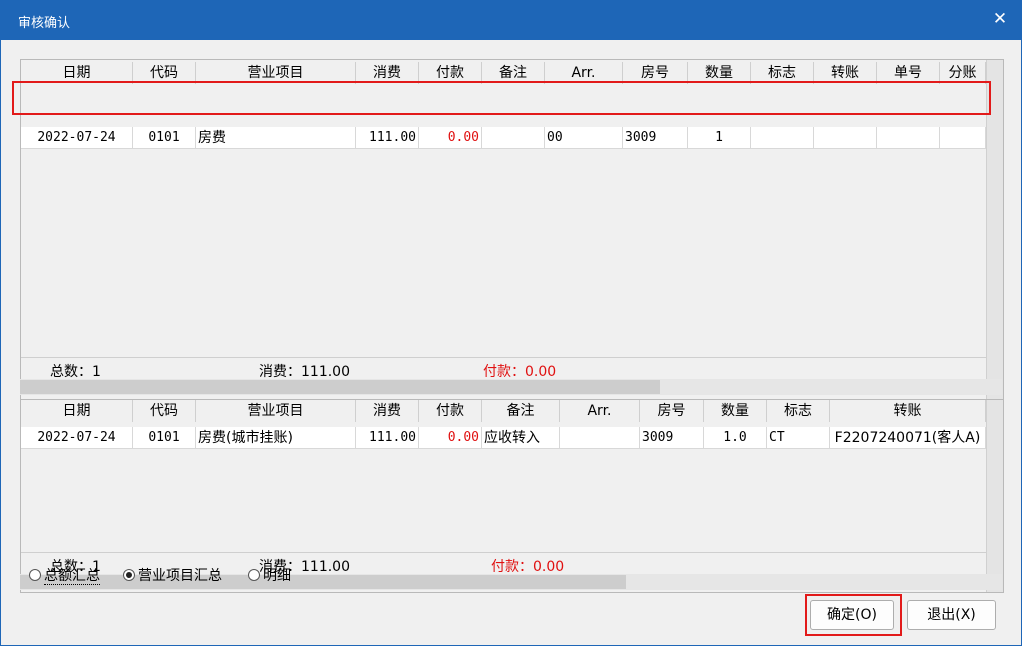 The width and height of the screenshot is (1022, 646). I want to click on cell-remark, so click(513, 138).